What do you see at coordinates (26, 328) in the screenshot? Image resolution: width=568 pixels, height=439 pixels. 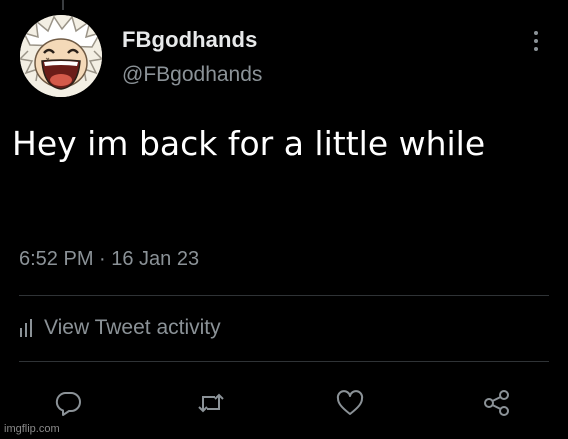 I see `bar-chart-icon` at bounding box center [26, 328].